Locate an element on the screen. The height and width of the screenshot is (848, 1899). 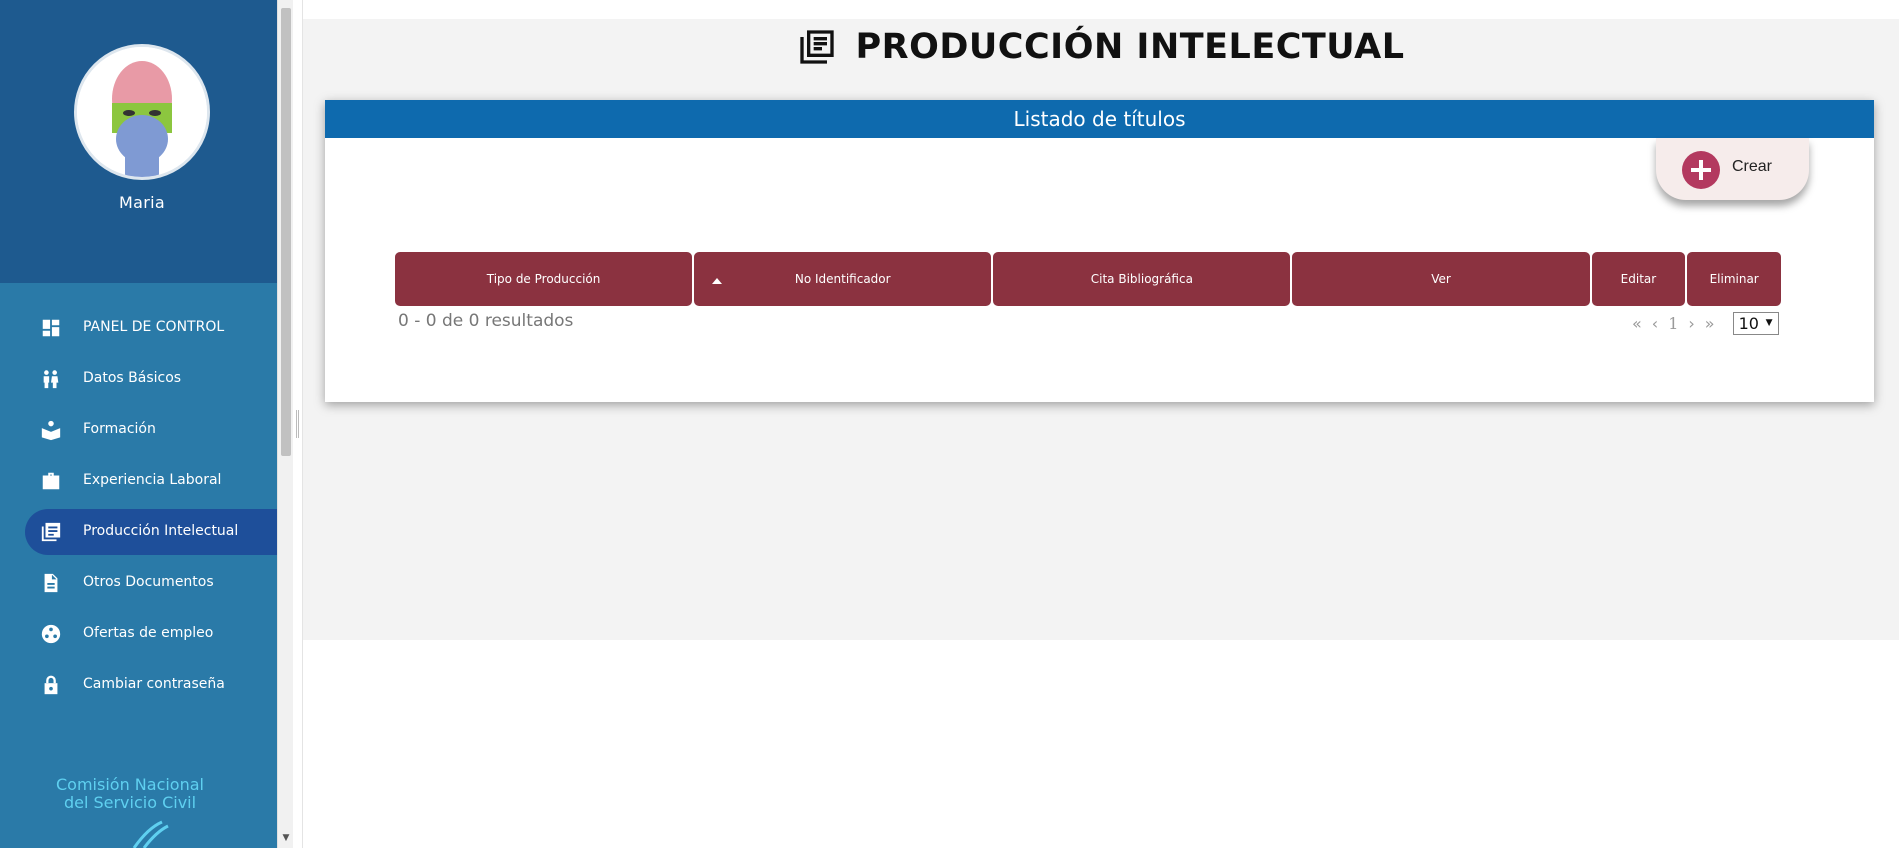
prev-page-icon: ‹ is located at coordinates (1655, 323).